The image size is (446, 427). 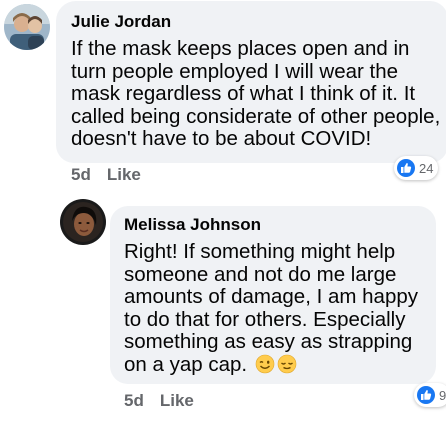 What do you see at coordinates (416, 168) in the screenshot?
I see `reaction-summary: 24` at bounding box center [416, 168].